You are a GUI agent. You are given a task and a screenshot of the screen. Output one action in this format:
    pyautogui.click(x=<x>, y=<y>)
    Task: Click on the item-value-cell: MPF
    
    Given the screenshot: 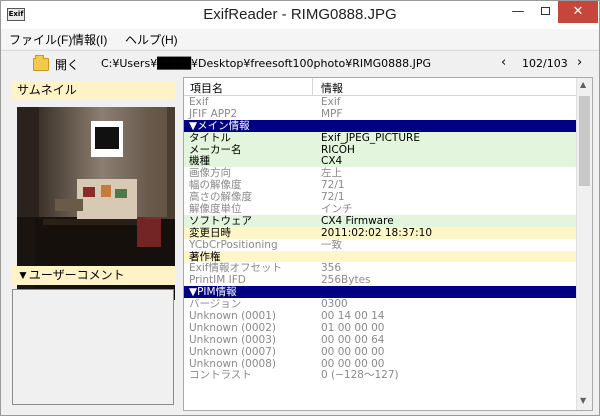 What is the action you would take?
    pyautogui.click(x=332, y=113)
    